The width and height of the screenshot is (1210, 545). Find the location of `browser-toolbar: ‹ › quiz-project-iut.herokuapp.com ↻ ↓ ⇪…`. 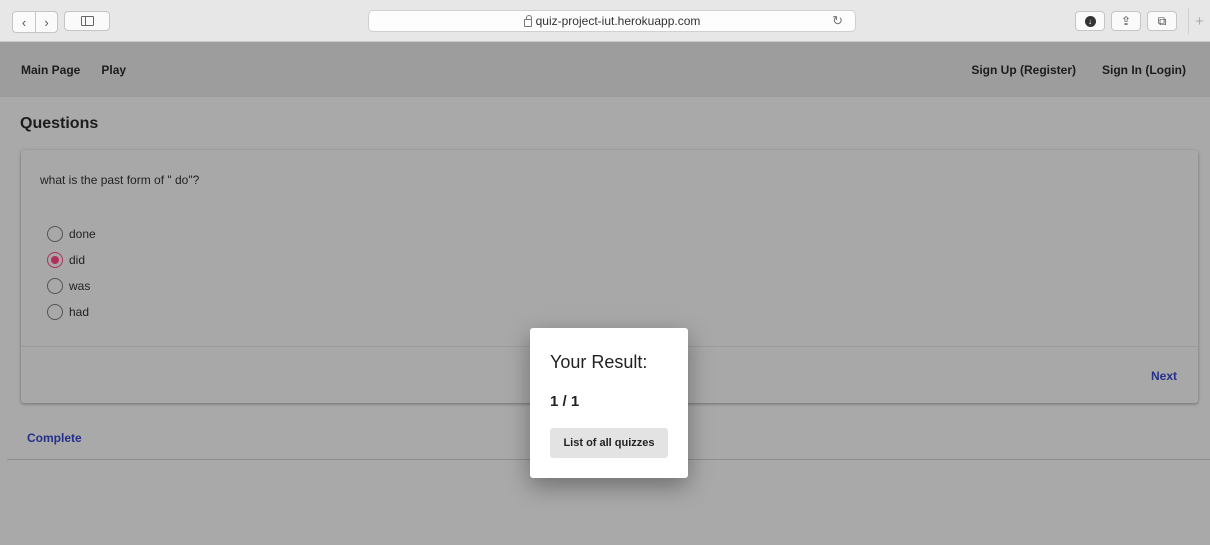

browser-toolbar: ‹ › quiz-project-iut.herokuapp.com ↻ ↓ ⇪… is located at coordinates (605, 21).